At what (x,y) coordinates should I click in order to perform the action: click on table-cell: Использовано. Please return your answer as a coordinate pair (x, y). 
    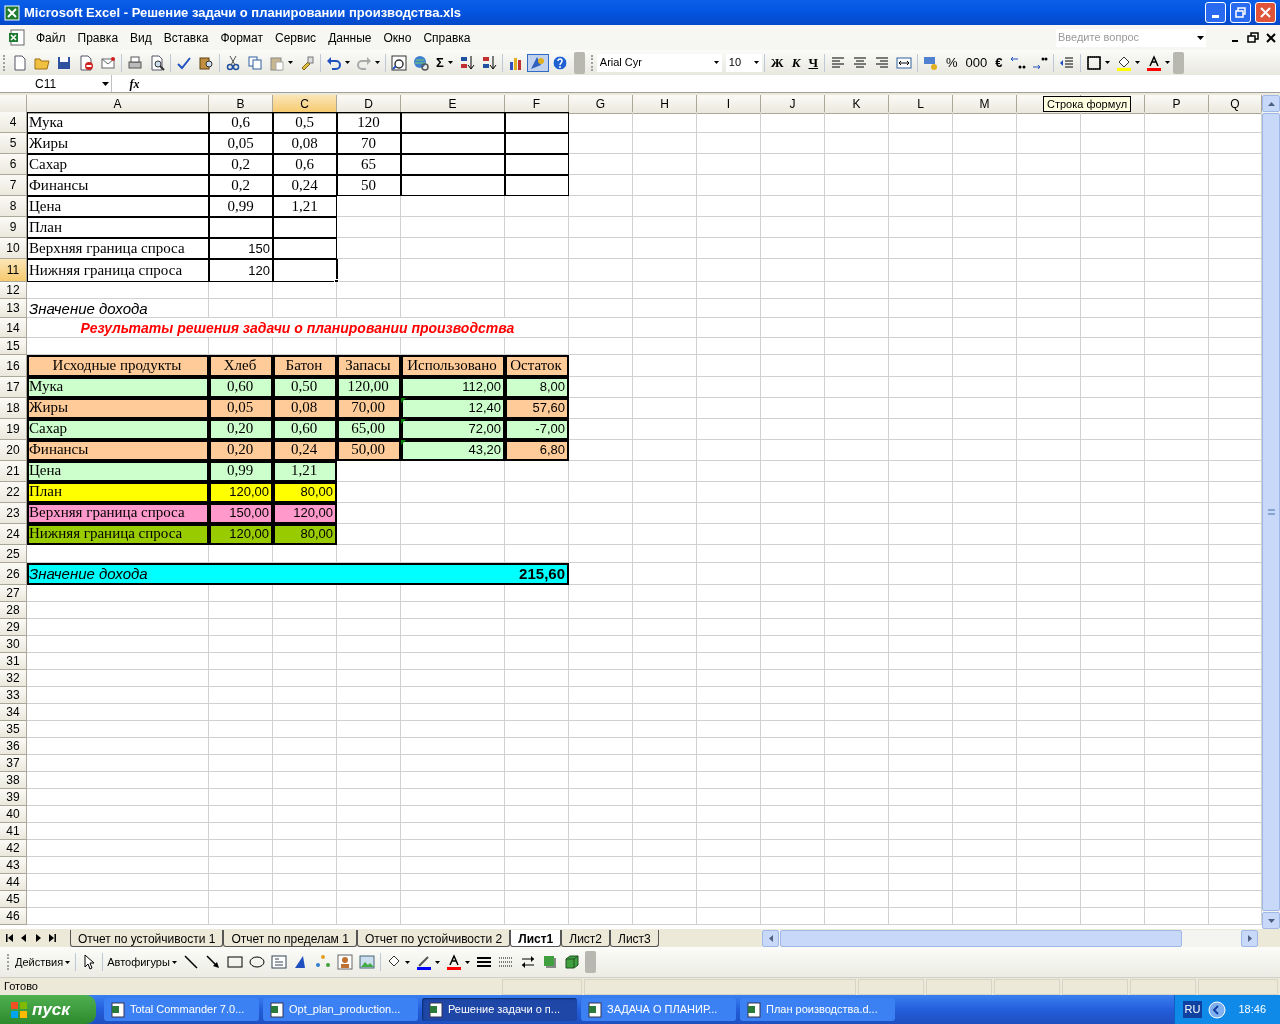
    Looking at the image, I should click on (453, 366).